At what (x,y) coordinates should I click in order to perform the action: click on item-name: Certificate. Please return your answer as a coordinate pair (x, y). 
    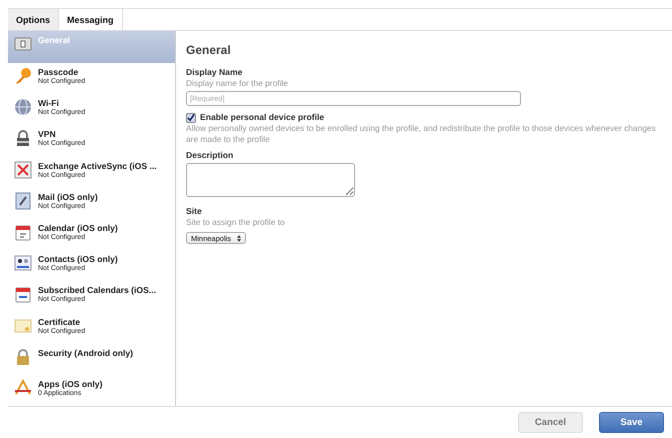
    Looking at the image, I should click on (60, 322).